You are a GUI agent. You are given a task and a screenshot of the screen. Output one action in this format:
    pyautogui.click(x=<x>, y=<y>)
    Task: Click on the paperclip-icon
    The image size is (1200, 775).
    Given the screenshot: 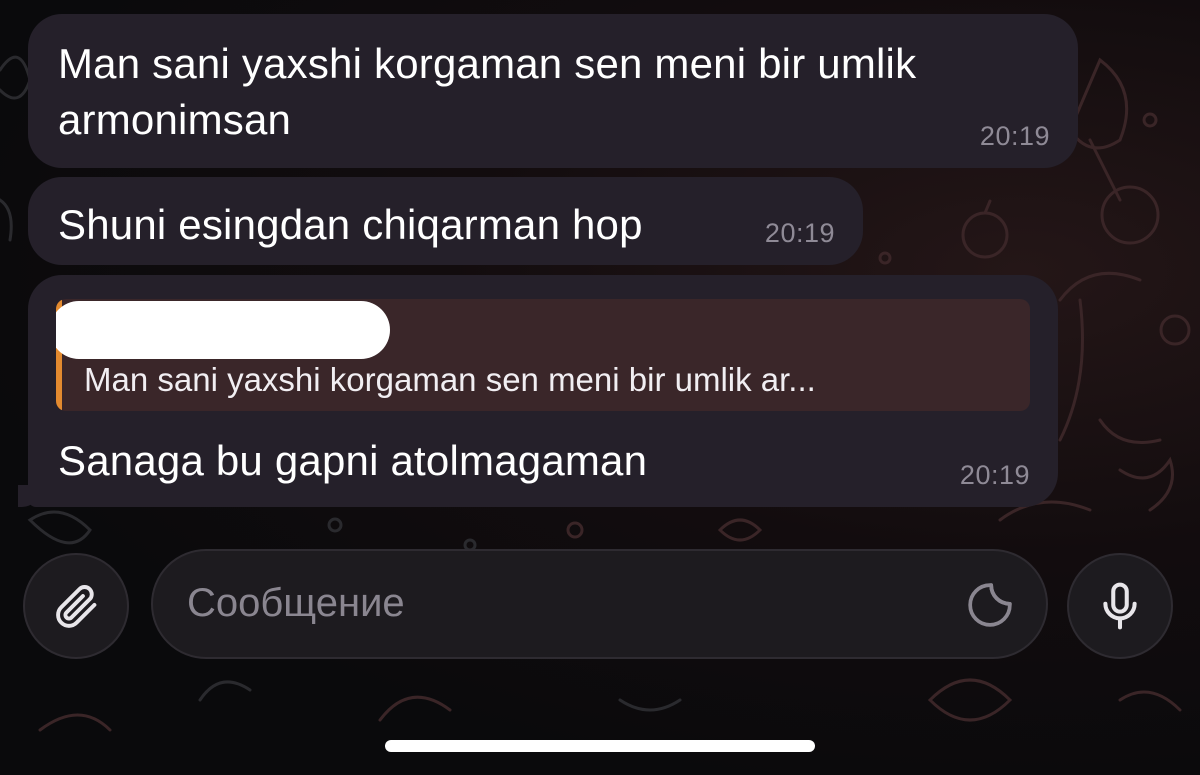 What is the action you would take?
    pyautogui.click(x=76, y=606)
    